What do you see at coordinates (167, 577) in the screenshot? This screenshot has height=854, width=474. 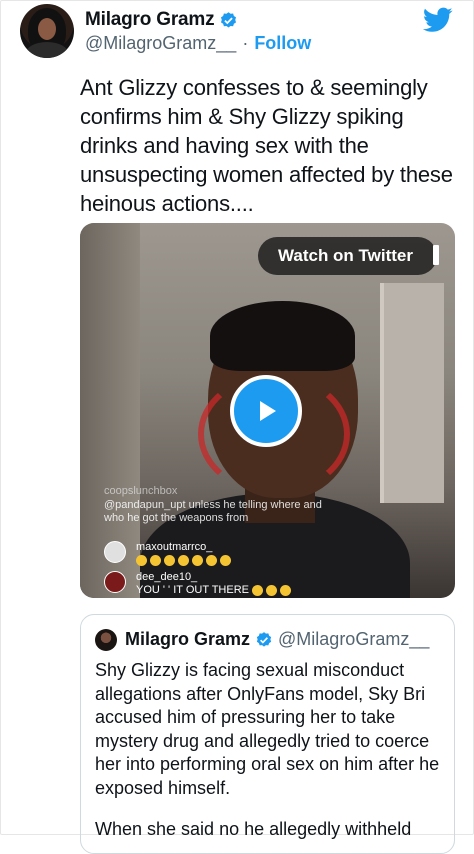 I see `comment-username: dee_dee10_` at bounding box center [167, 577].